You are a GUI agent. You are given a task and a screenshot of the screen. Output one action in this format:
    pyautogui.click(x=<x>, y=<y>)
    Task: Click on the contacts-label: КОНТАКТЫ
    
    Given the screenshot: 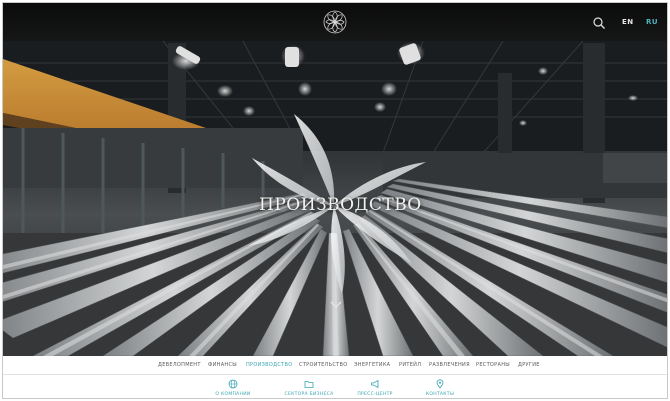 What is the action you would take?
    pyautogui.click(x=440, y=394)
    